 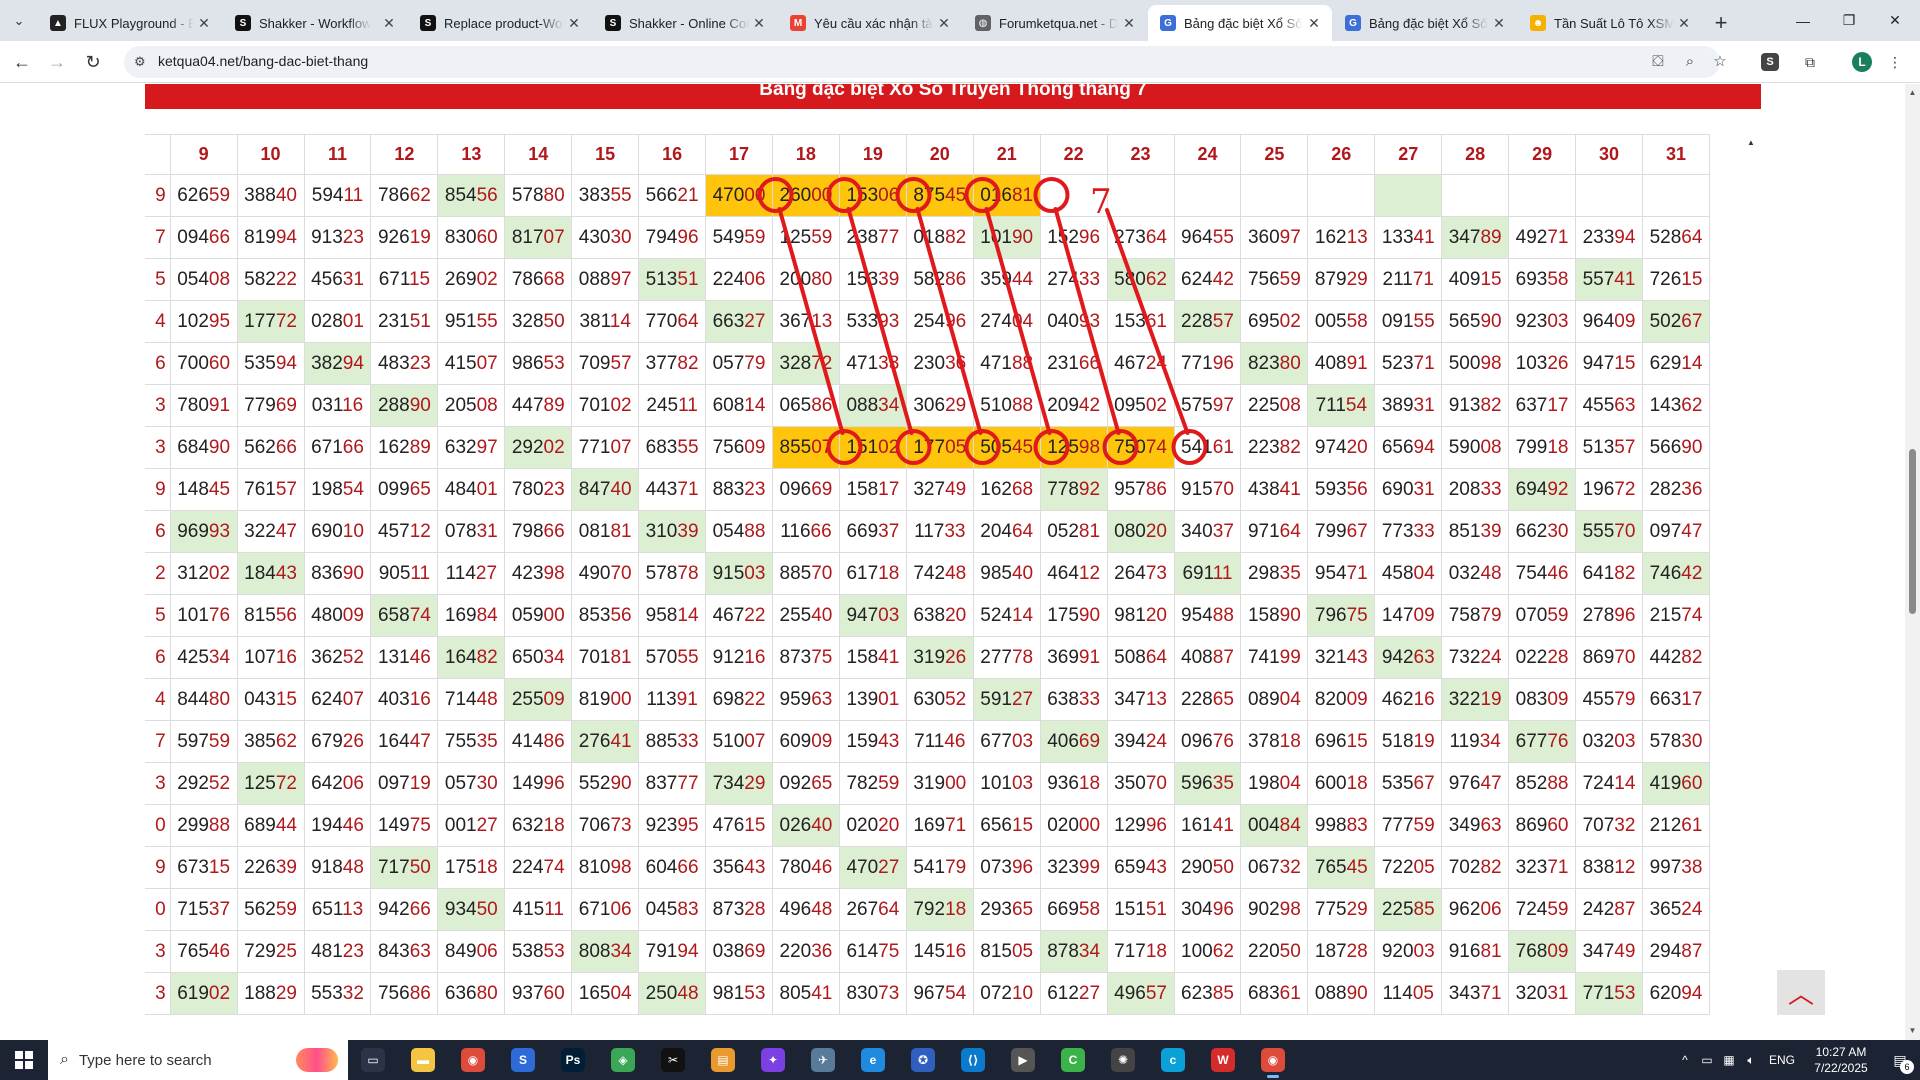 What do you see at coordinates (315, 23) in the screenshot?
I see `browser-tab: S Shakker - Workflow ✕` at bounding box center [315, 23].